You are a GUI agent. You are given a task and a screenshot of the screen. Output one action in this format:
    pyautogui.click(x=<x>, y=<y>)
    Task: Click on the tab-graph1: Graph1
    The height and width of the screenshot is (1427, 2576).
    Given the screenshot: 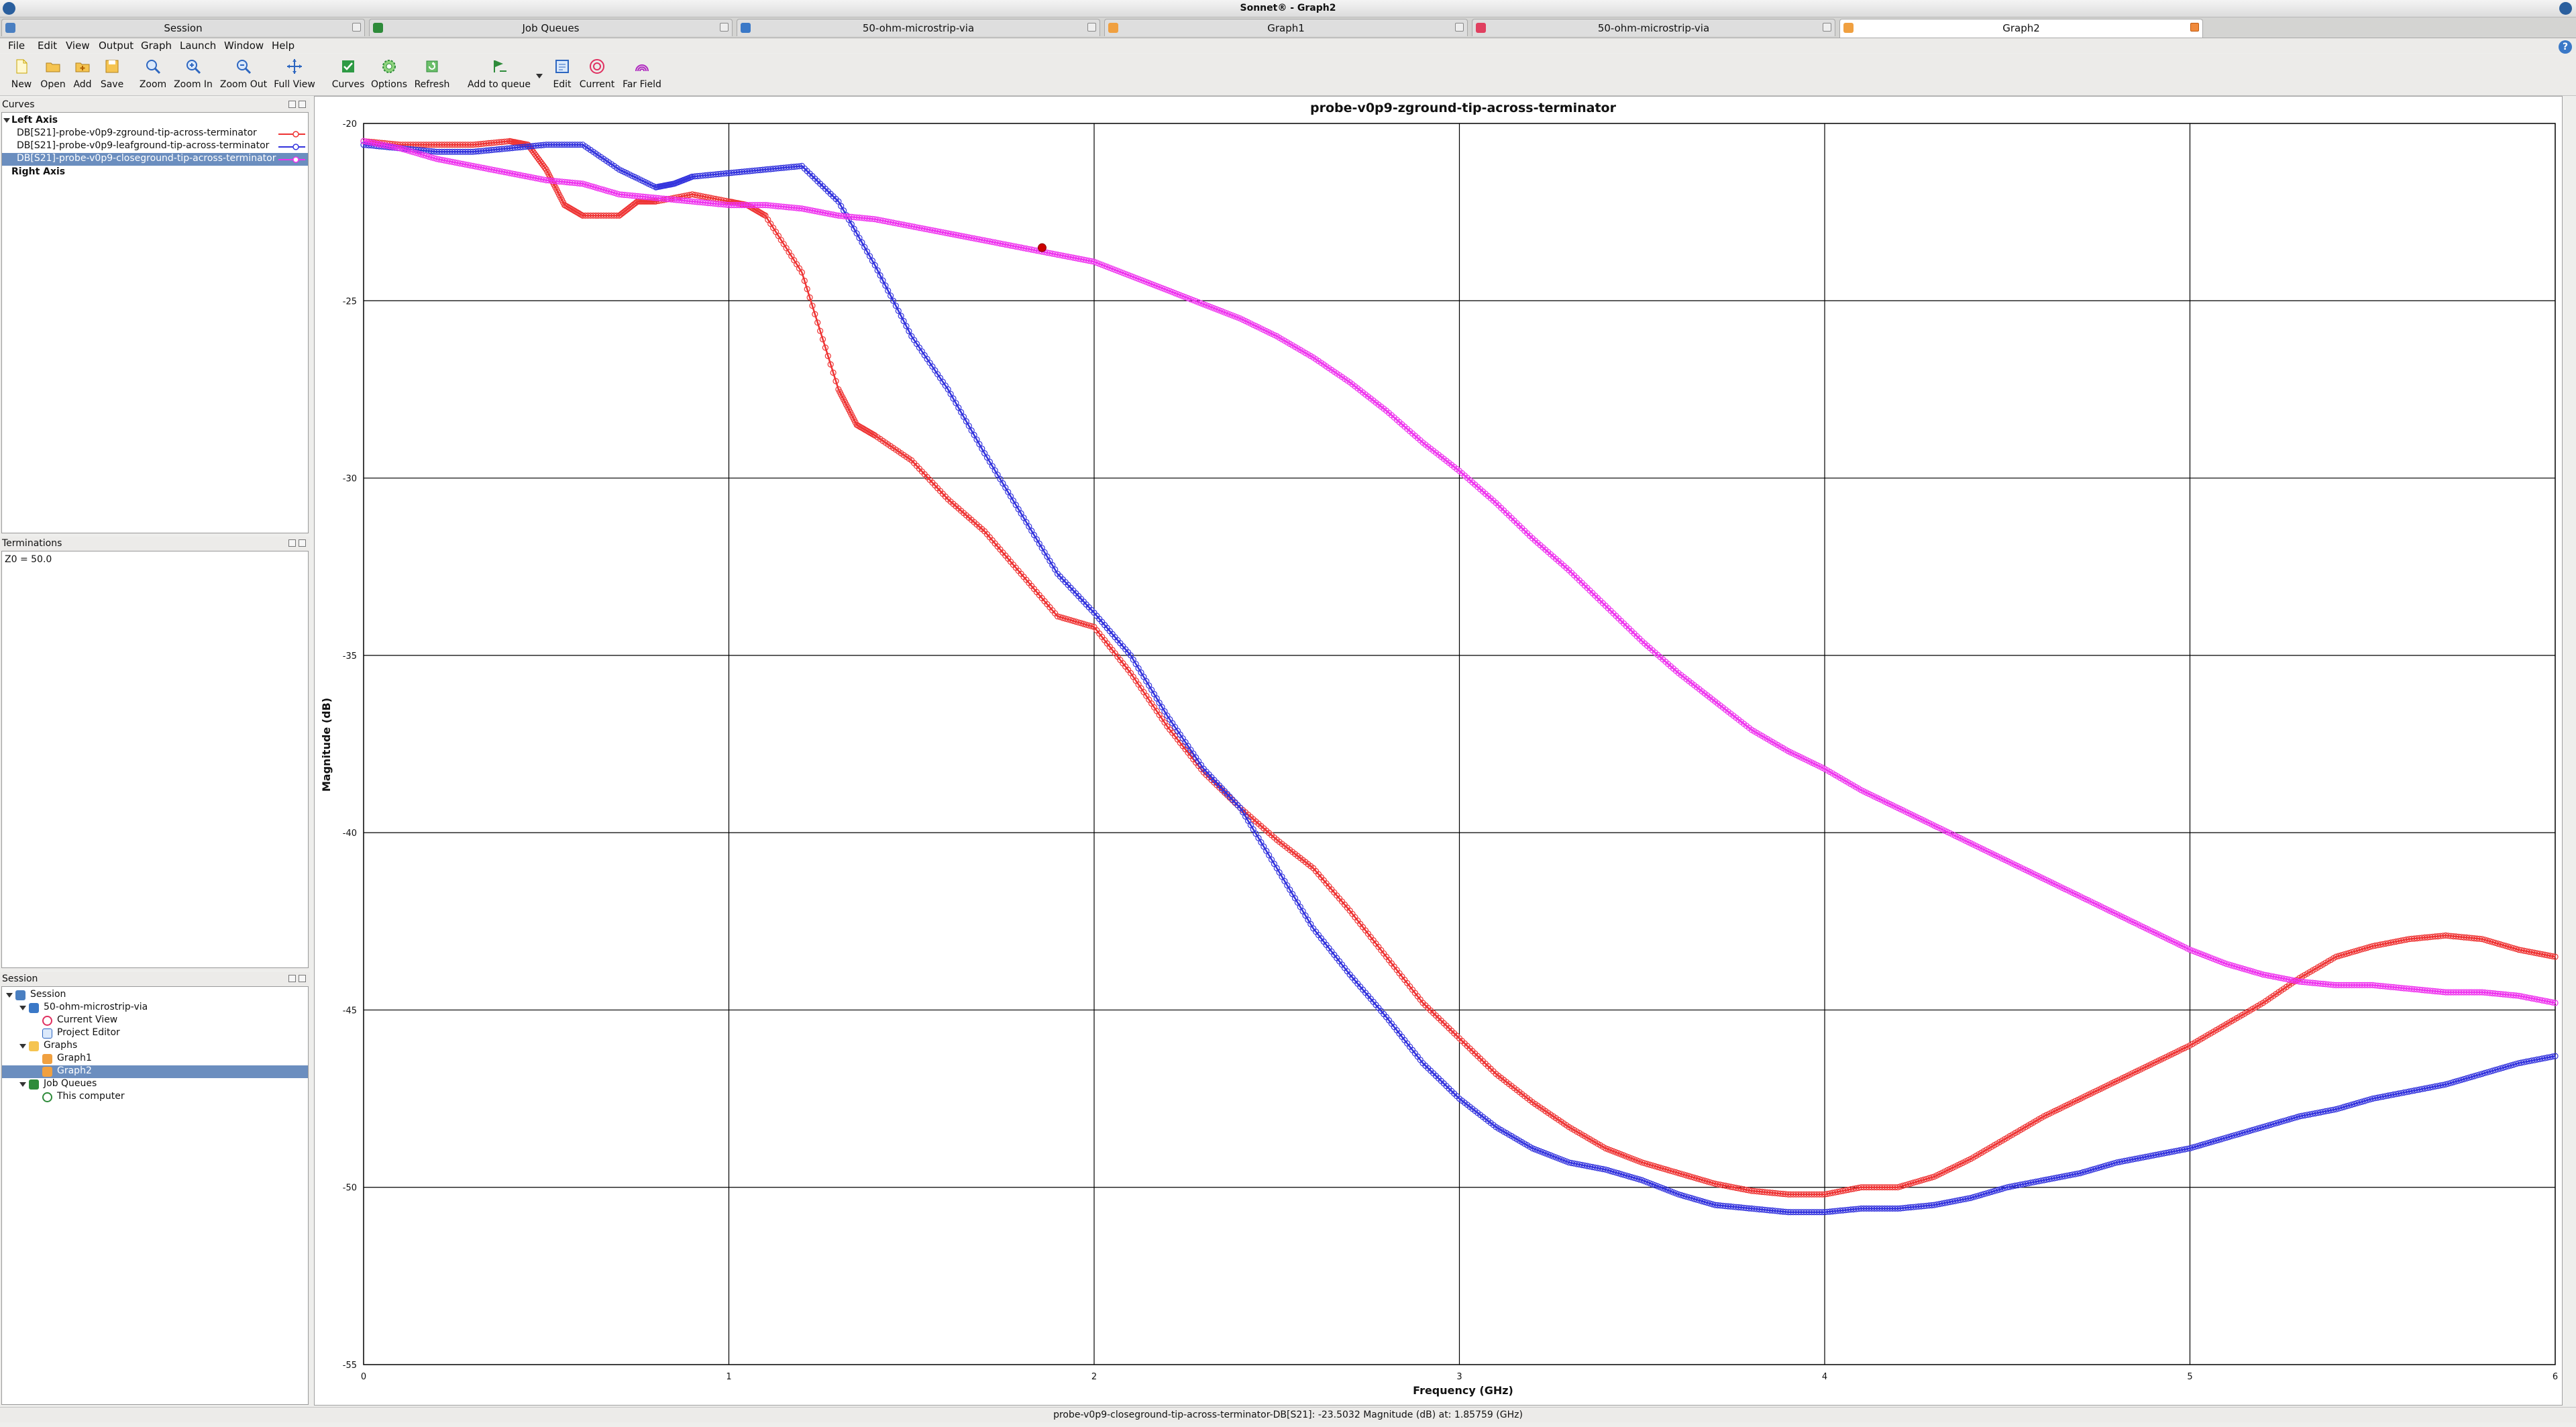 What is the action you would take?
    pyautogui.click(x=1286, y=27)
    